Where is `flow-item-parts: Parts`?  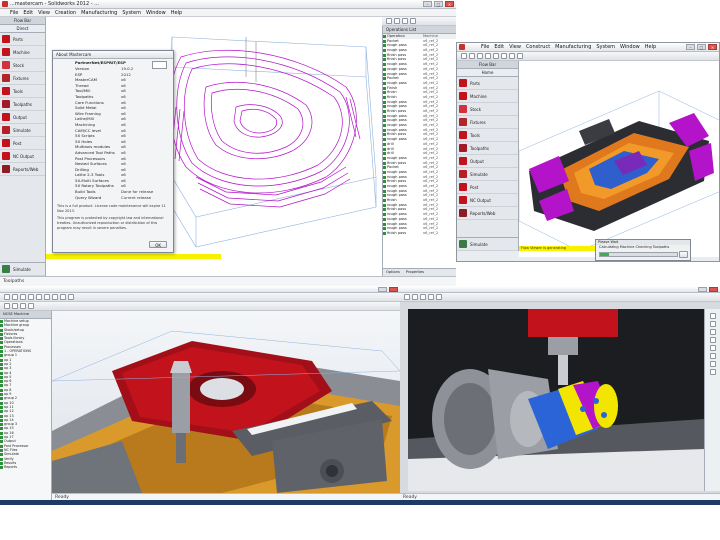
flow-item-parts: Parts is located at coordinates (22, 39).